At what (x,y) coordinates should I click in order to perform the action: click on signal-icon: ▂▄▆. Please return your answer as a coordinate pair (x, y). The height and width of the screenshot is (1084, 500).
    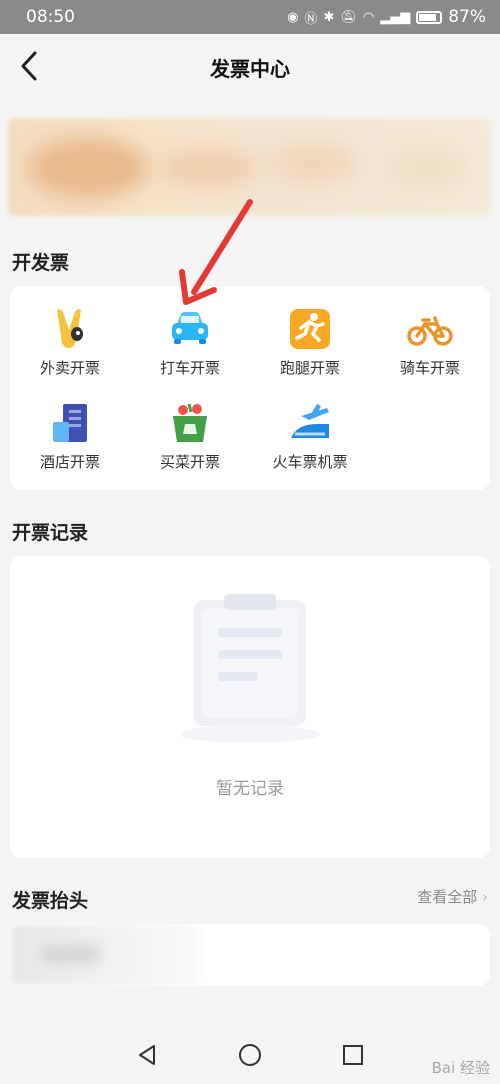
    Looking at the image, I should click on (395, 17).